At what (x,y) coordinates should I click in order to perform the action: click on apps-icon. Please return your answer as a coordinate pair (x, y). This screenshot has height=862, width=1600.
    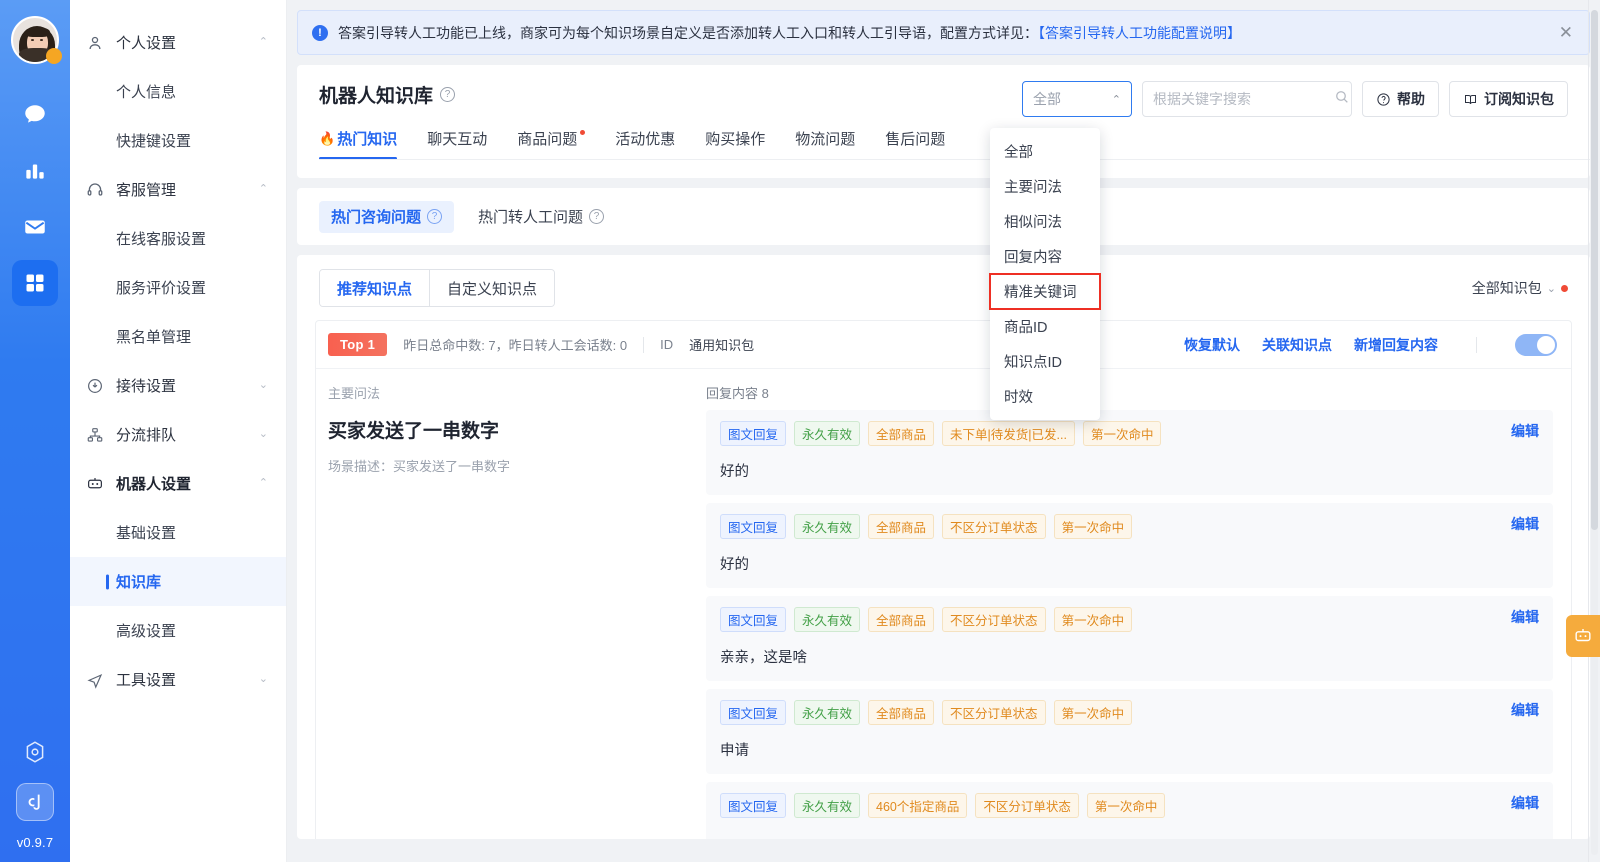
    Looking at the image, I should click on (35, 283).